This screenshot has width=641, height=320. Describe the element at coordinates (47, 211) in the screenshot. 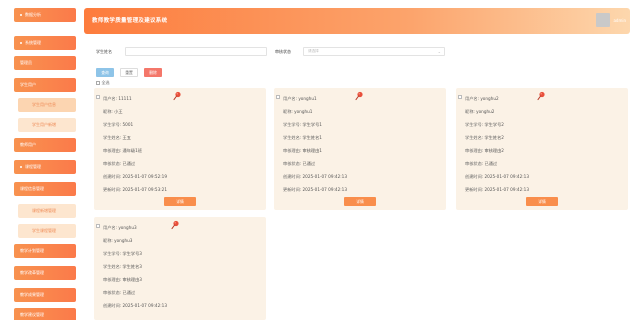

I see `sidebar-item-course-add: 课程新增管理` at that location.